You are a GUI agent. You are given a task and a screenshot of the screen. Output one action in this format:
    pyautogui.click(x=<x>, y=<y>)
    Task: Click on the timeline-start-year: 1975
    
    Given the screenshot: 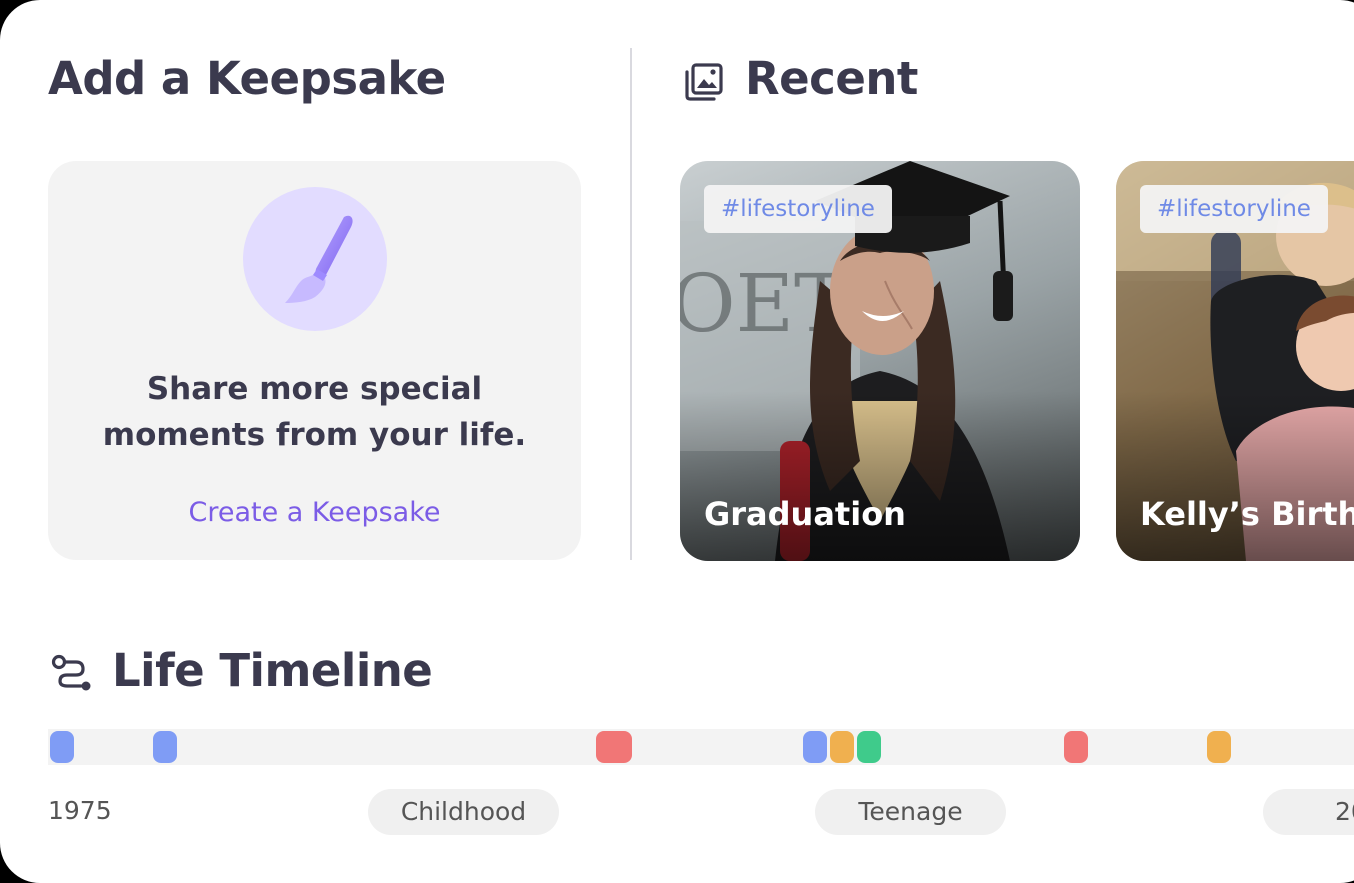 What is the action you would take?
    pyautogui.click(x=80, y=810)
    